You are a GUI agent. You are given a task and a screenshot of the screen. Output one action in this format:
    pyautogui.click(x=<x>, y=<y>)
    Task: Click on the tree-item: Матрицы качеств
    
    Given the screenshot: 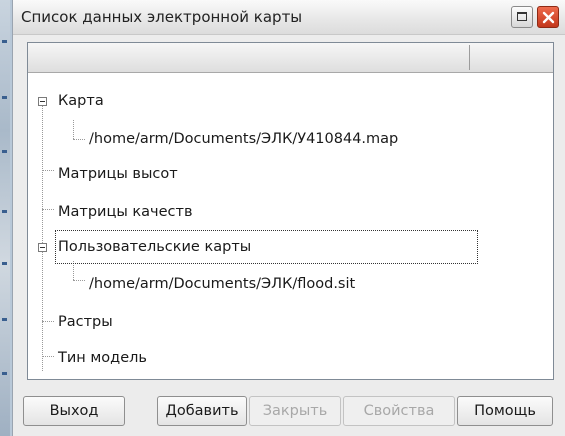 What is the action you would take?
    pyautogui.click(x=125, y=212)
    